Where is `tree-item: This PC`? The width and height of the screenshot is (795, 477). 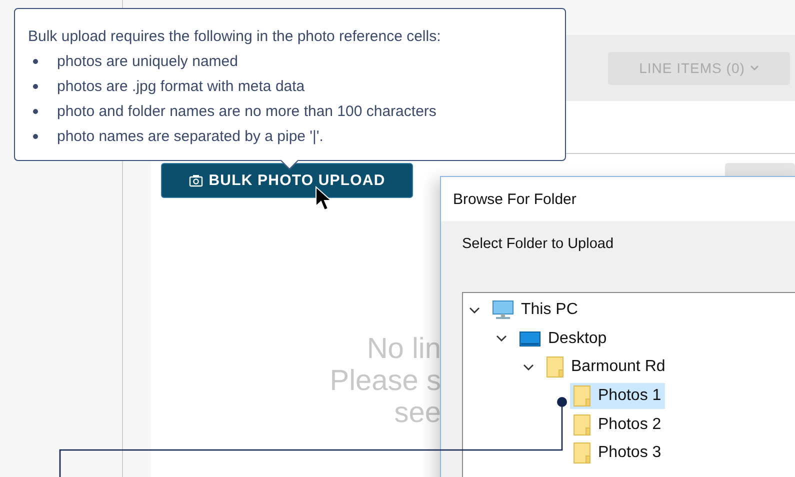
tree-item: This PC is located at coordinates (535, 310).